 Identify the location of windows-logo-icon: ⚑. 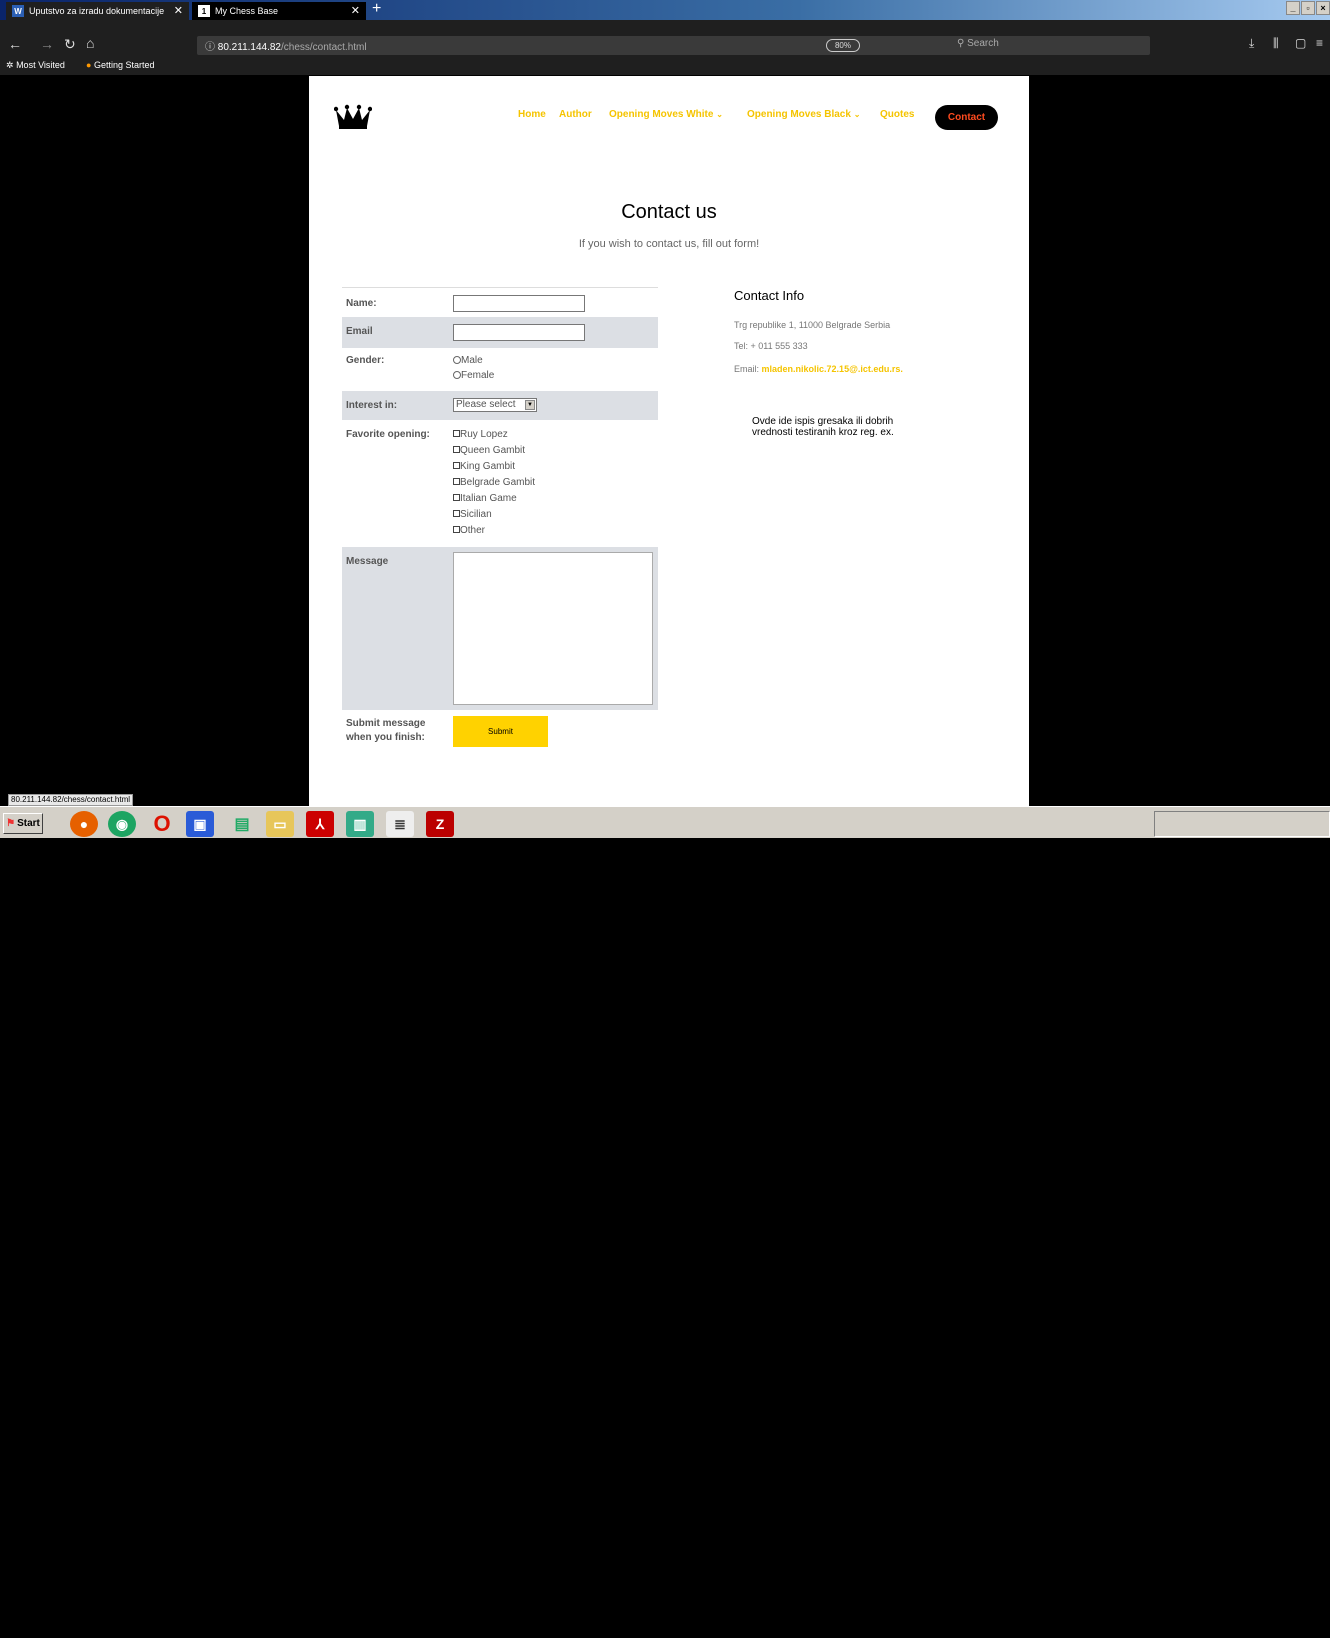
(11, 823).